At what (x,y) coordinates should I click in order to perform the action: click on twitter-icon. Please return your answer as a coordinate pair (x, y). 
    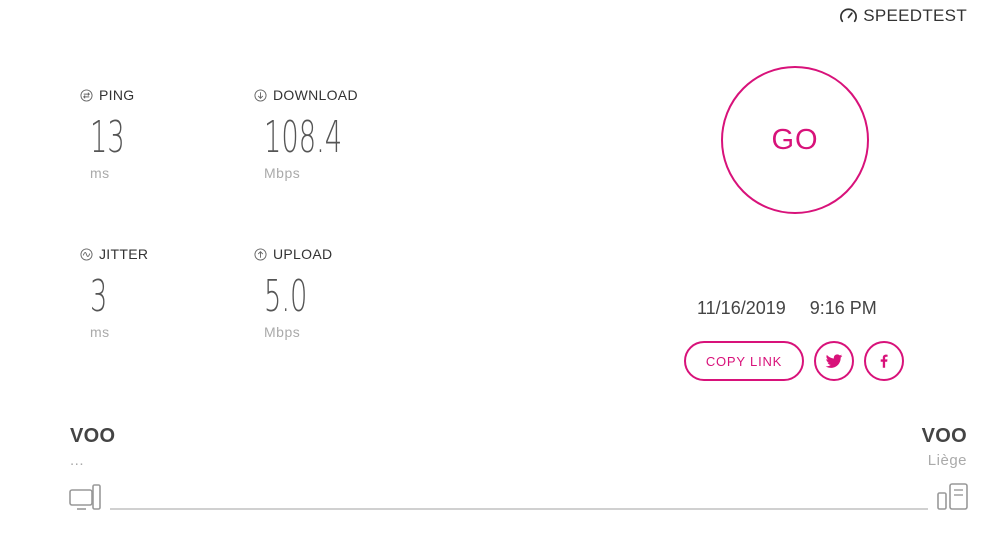
    Looking at the image, I should click on (834, 361).